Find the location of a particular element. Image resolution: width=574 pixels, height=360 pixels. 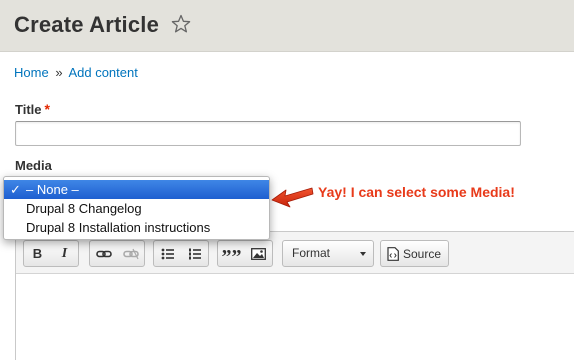

link-icon is located at coordinates (103, 253).